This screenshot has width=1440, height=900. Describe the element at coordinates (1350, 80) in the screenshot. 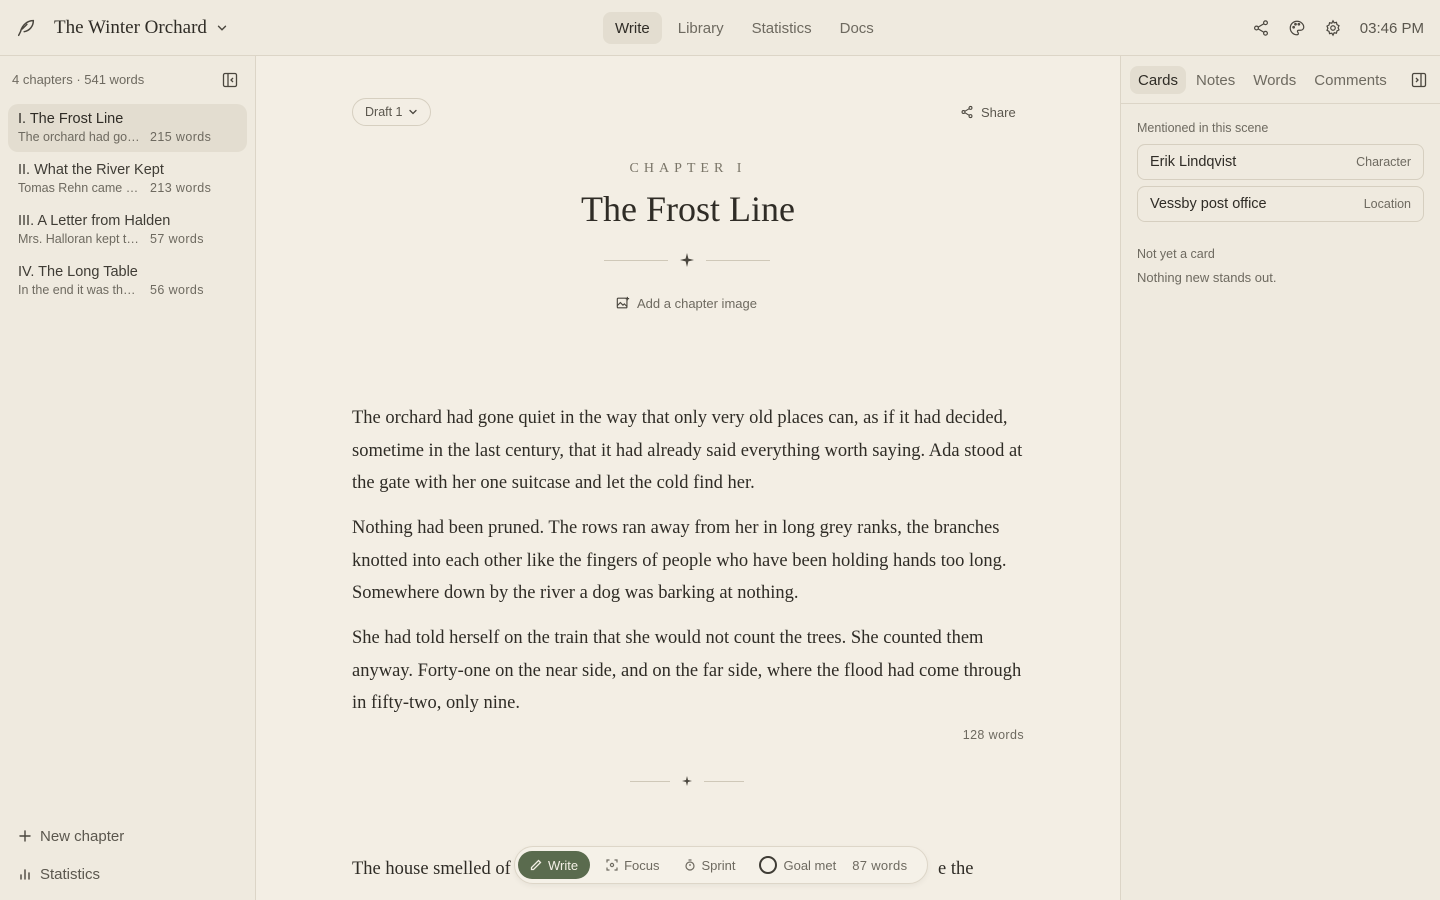

I see `tab-comments: Comments` at that location.